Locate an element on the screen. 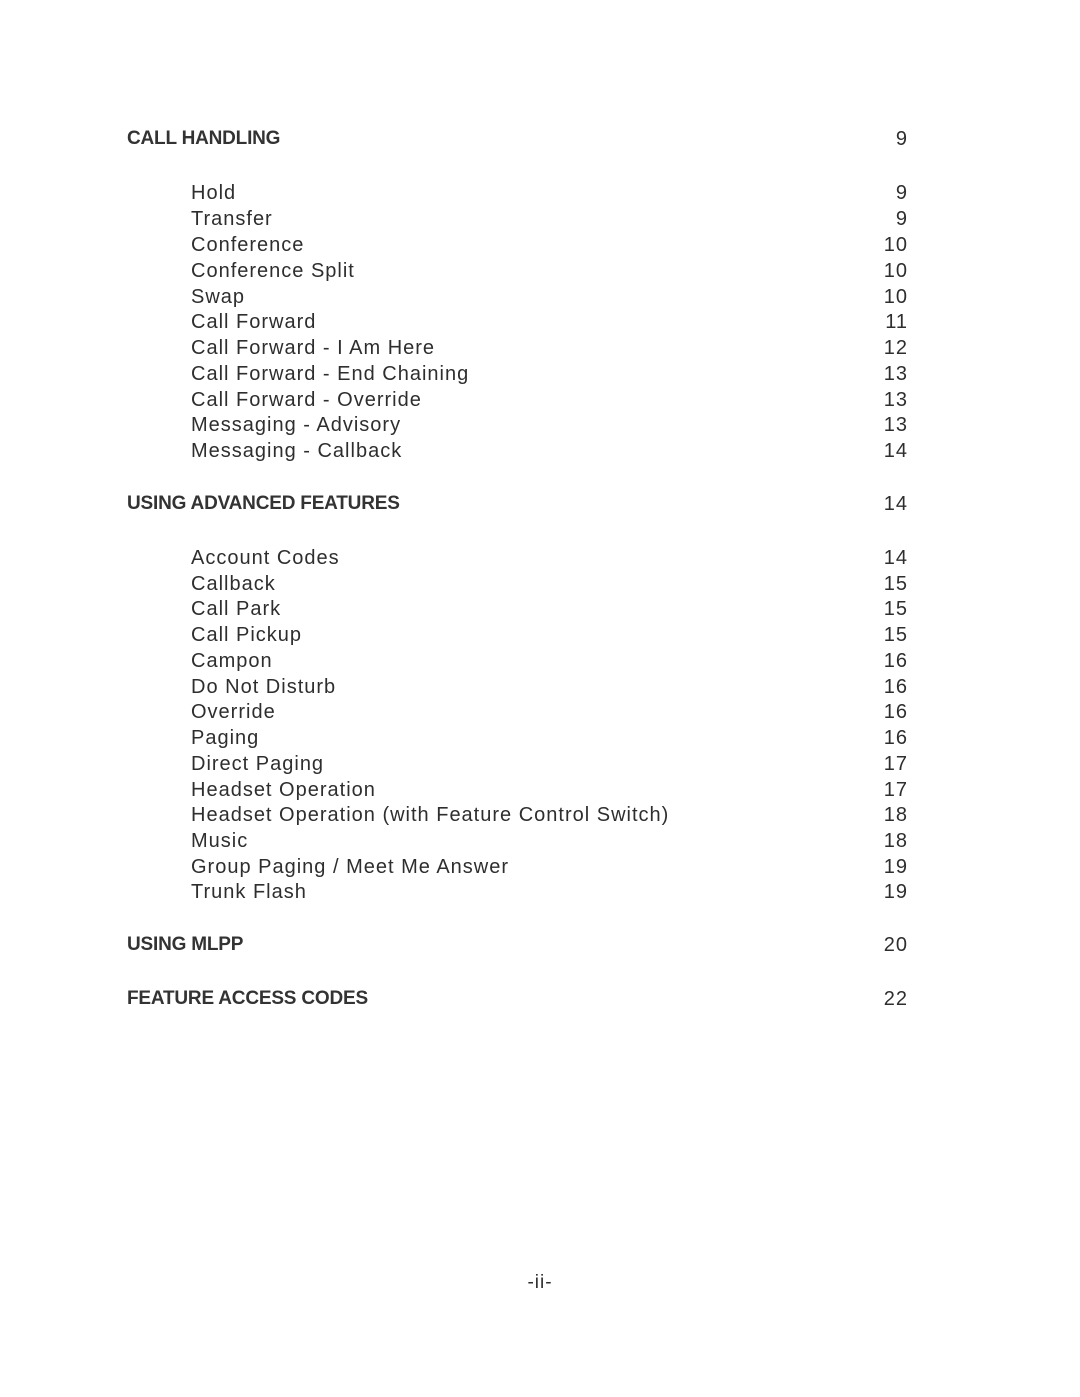 This screenshot has width=1080, height=1397. toc-entry: Direct Paging 17 is located at coordinates (540, 766).